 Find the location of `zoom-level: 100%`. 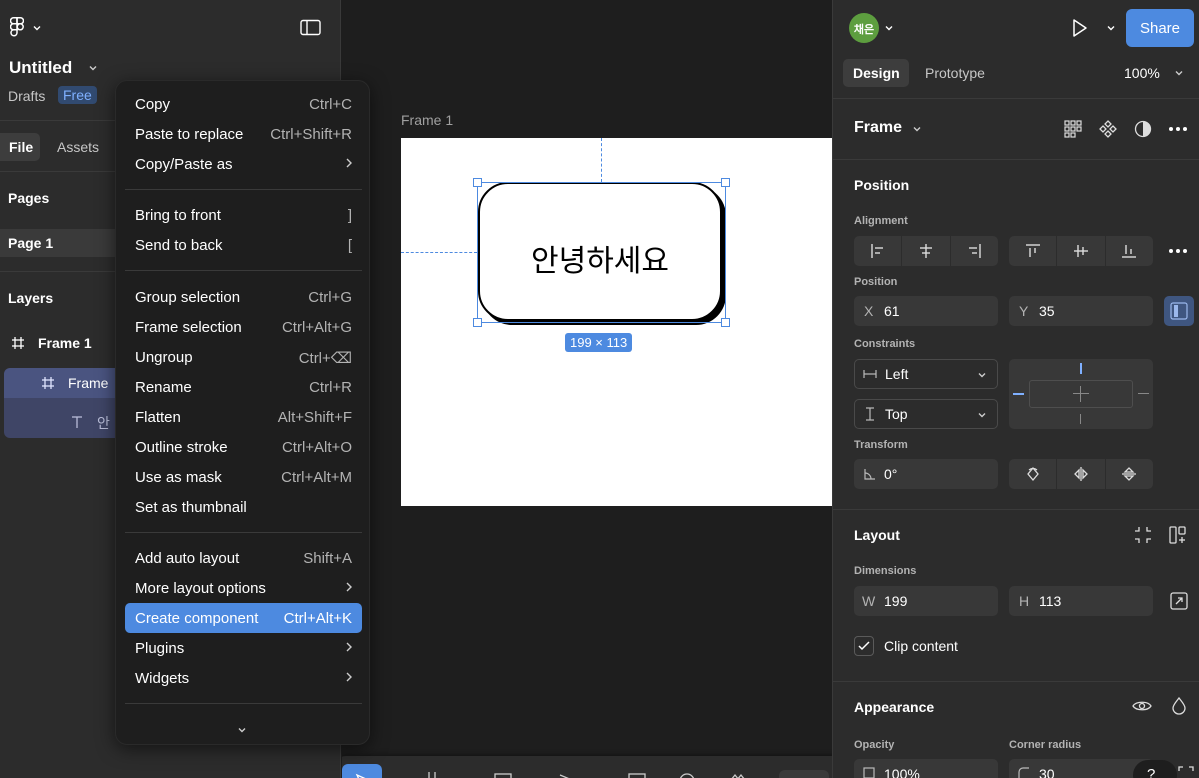

zoom-level: 100% is located at coordinates (1142, 73).